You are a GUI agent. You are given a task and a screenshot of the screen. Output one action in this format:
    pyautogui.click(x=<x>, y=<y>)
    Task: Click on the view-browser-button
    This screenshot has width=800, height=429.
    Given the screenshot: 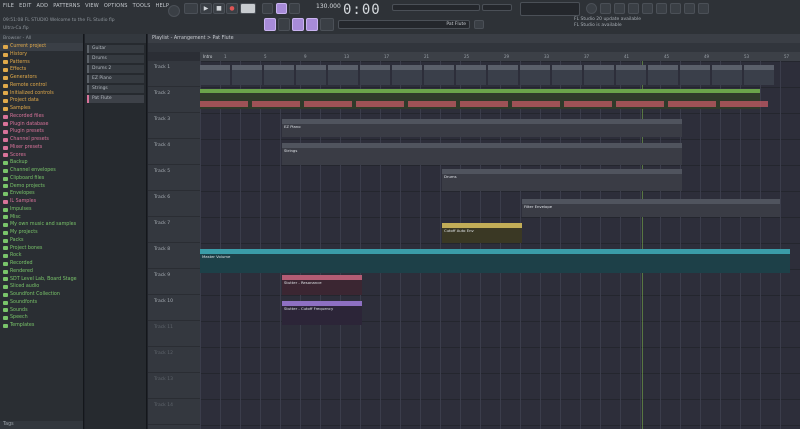 What is the action you would take?
    pyautogui.click(x=647, y=8)
    